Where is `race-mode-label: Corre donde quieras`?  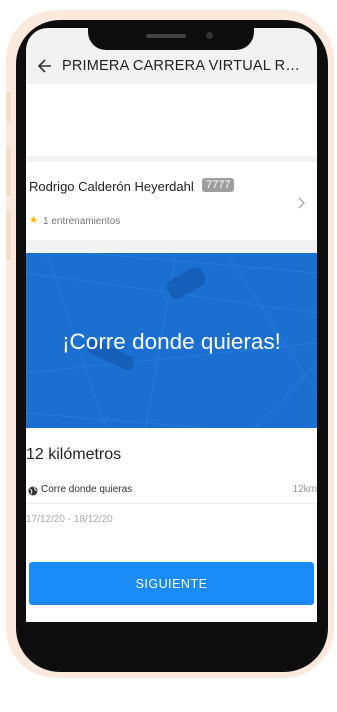
race-mode-label: Corre donde quieras is located at coordinates (87, 489).